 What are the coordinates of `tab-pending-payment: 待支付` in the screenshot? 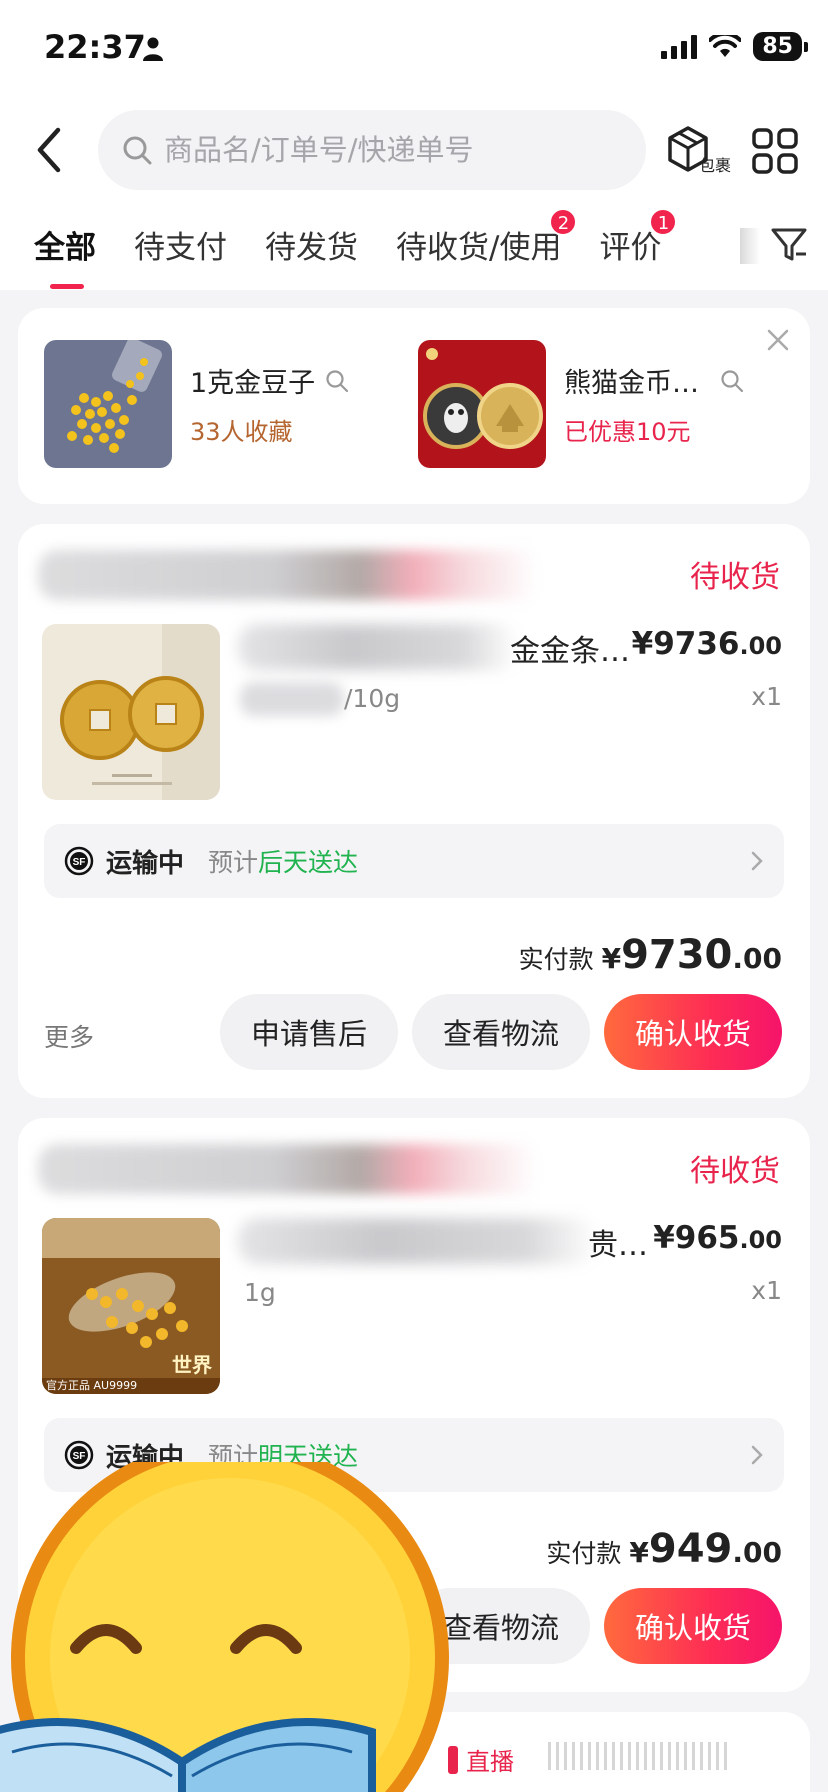 It's located at (180, 244).